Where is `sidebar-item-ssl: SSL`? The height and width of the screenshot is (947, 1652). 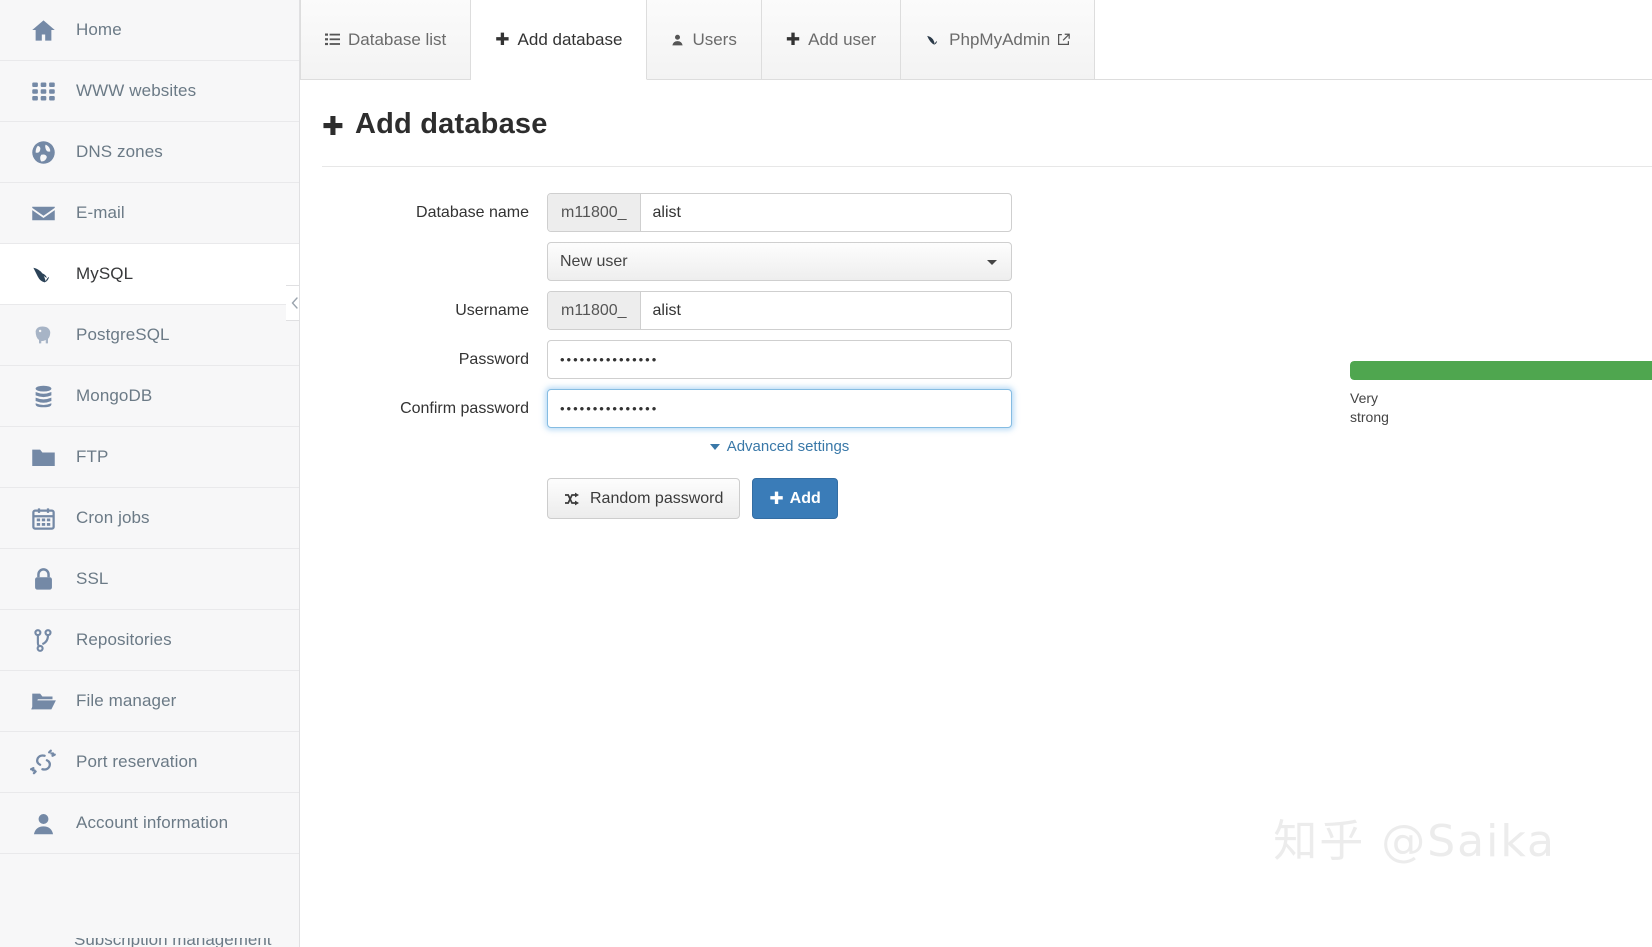 sidebar-item-ssl: SSL is located at coordinates (149, 579).